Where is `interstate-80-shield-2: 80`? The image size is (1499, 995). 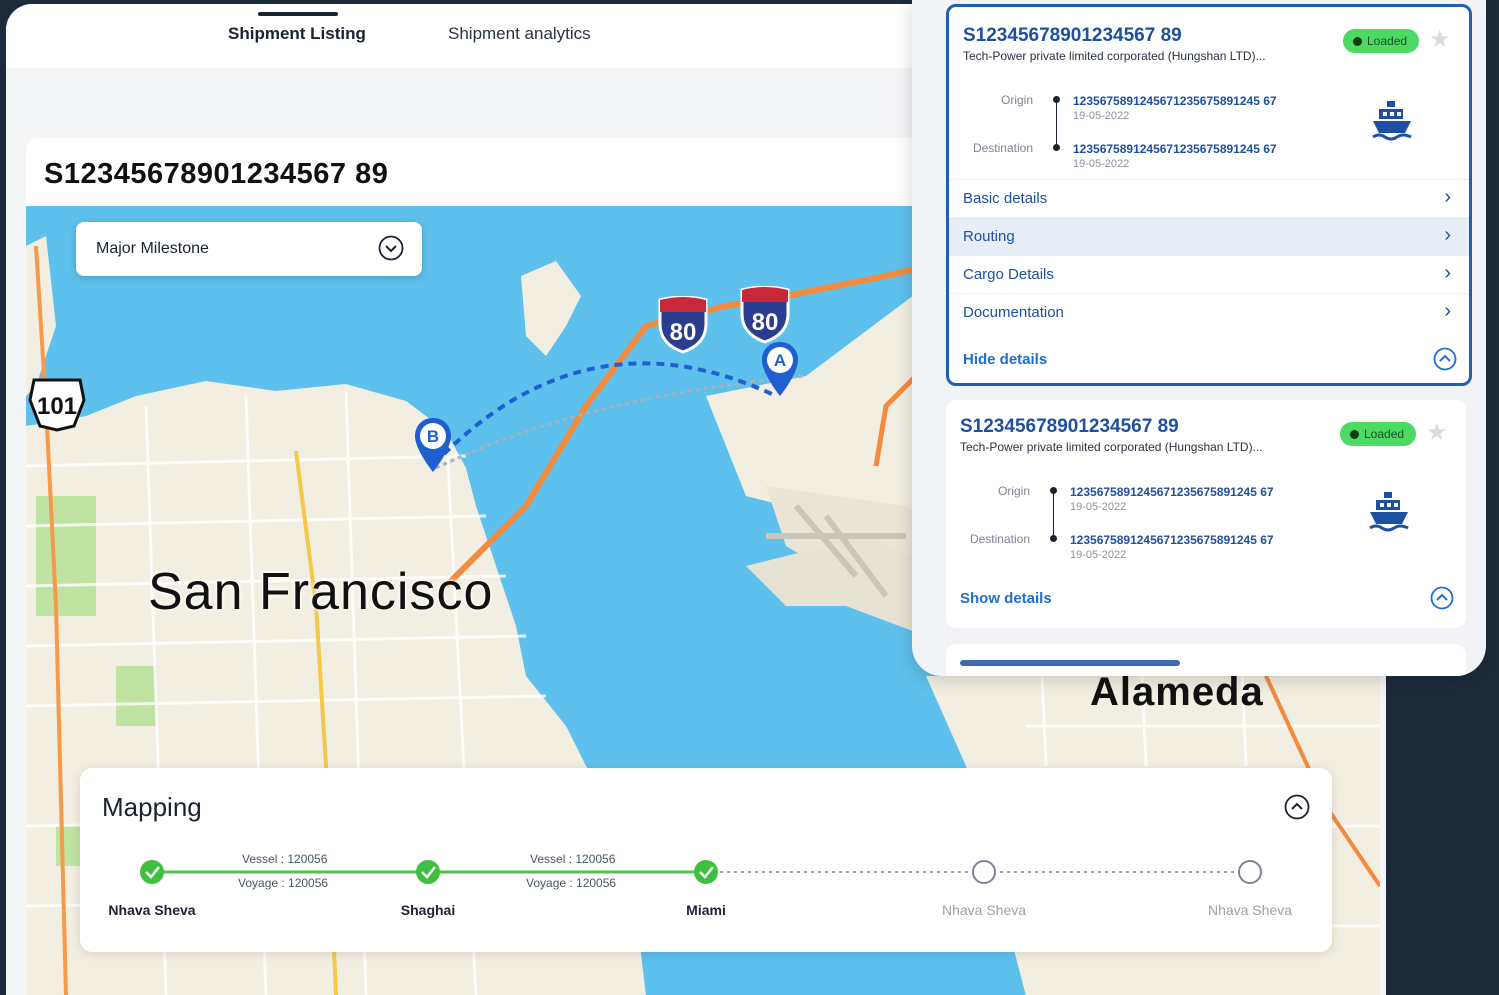
interstate-80-shield-2: 80 is located at coordinates (765, 315).